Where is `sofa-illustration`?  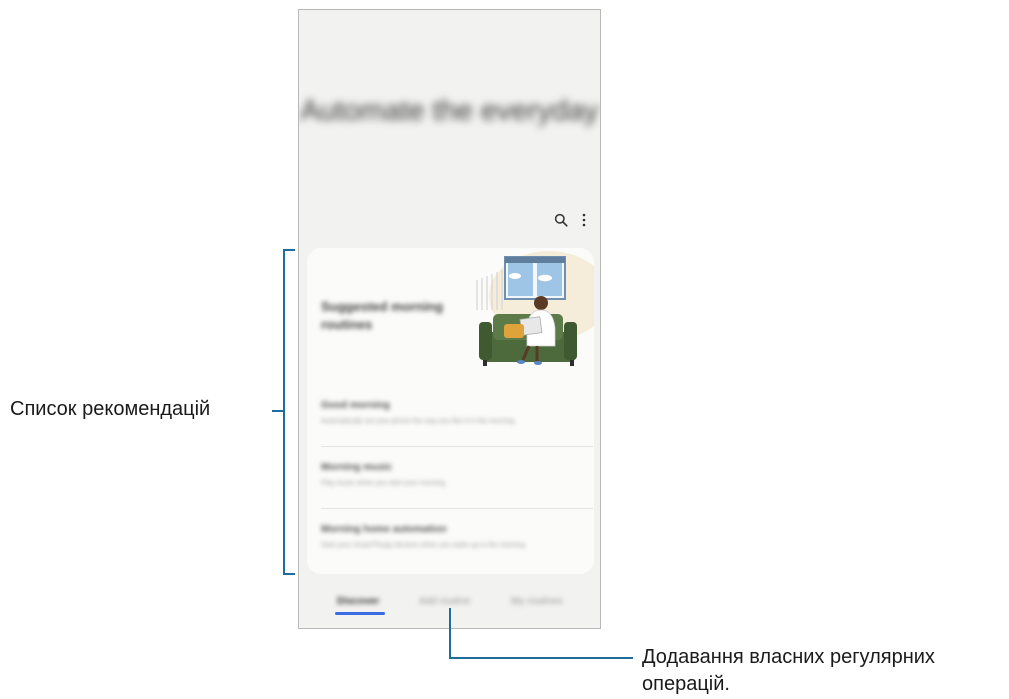 sofa-illustration is located at coordinates (535, 308).